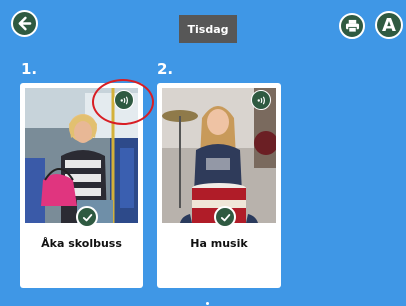 The width and height of the screenshot is (406, 306). Describe the element at coordinates (29, 69) in the screenshot. I see `activity-number-1: 1.` at that location.